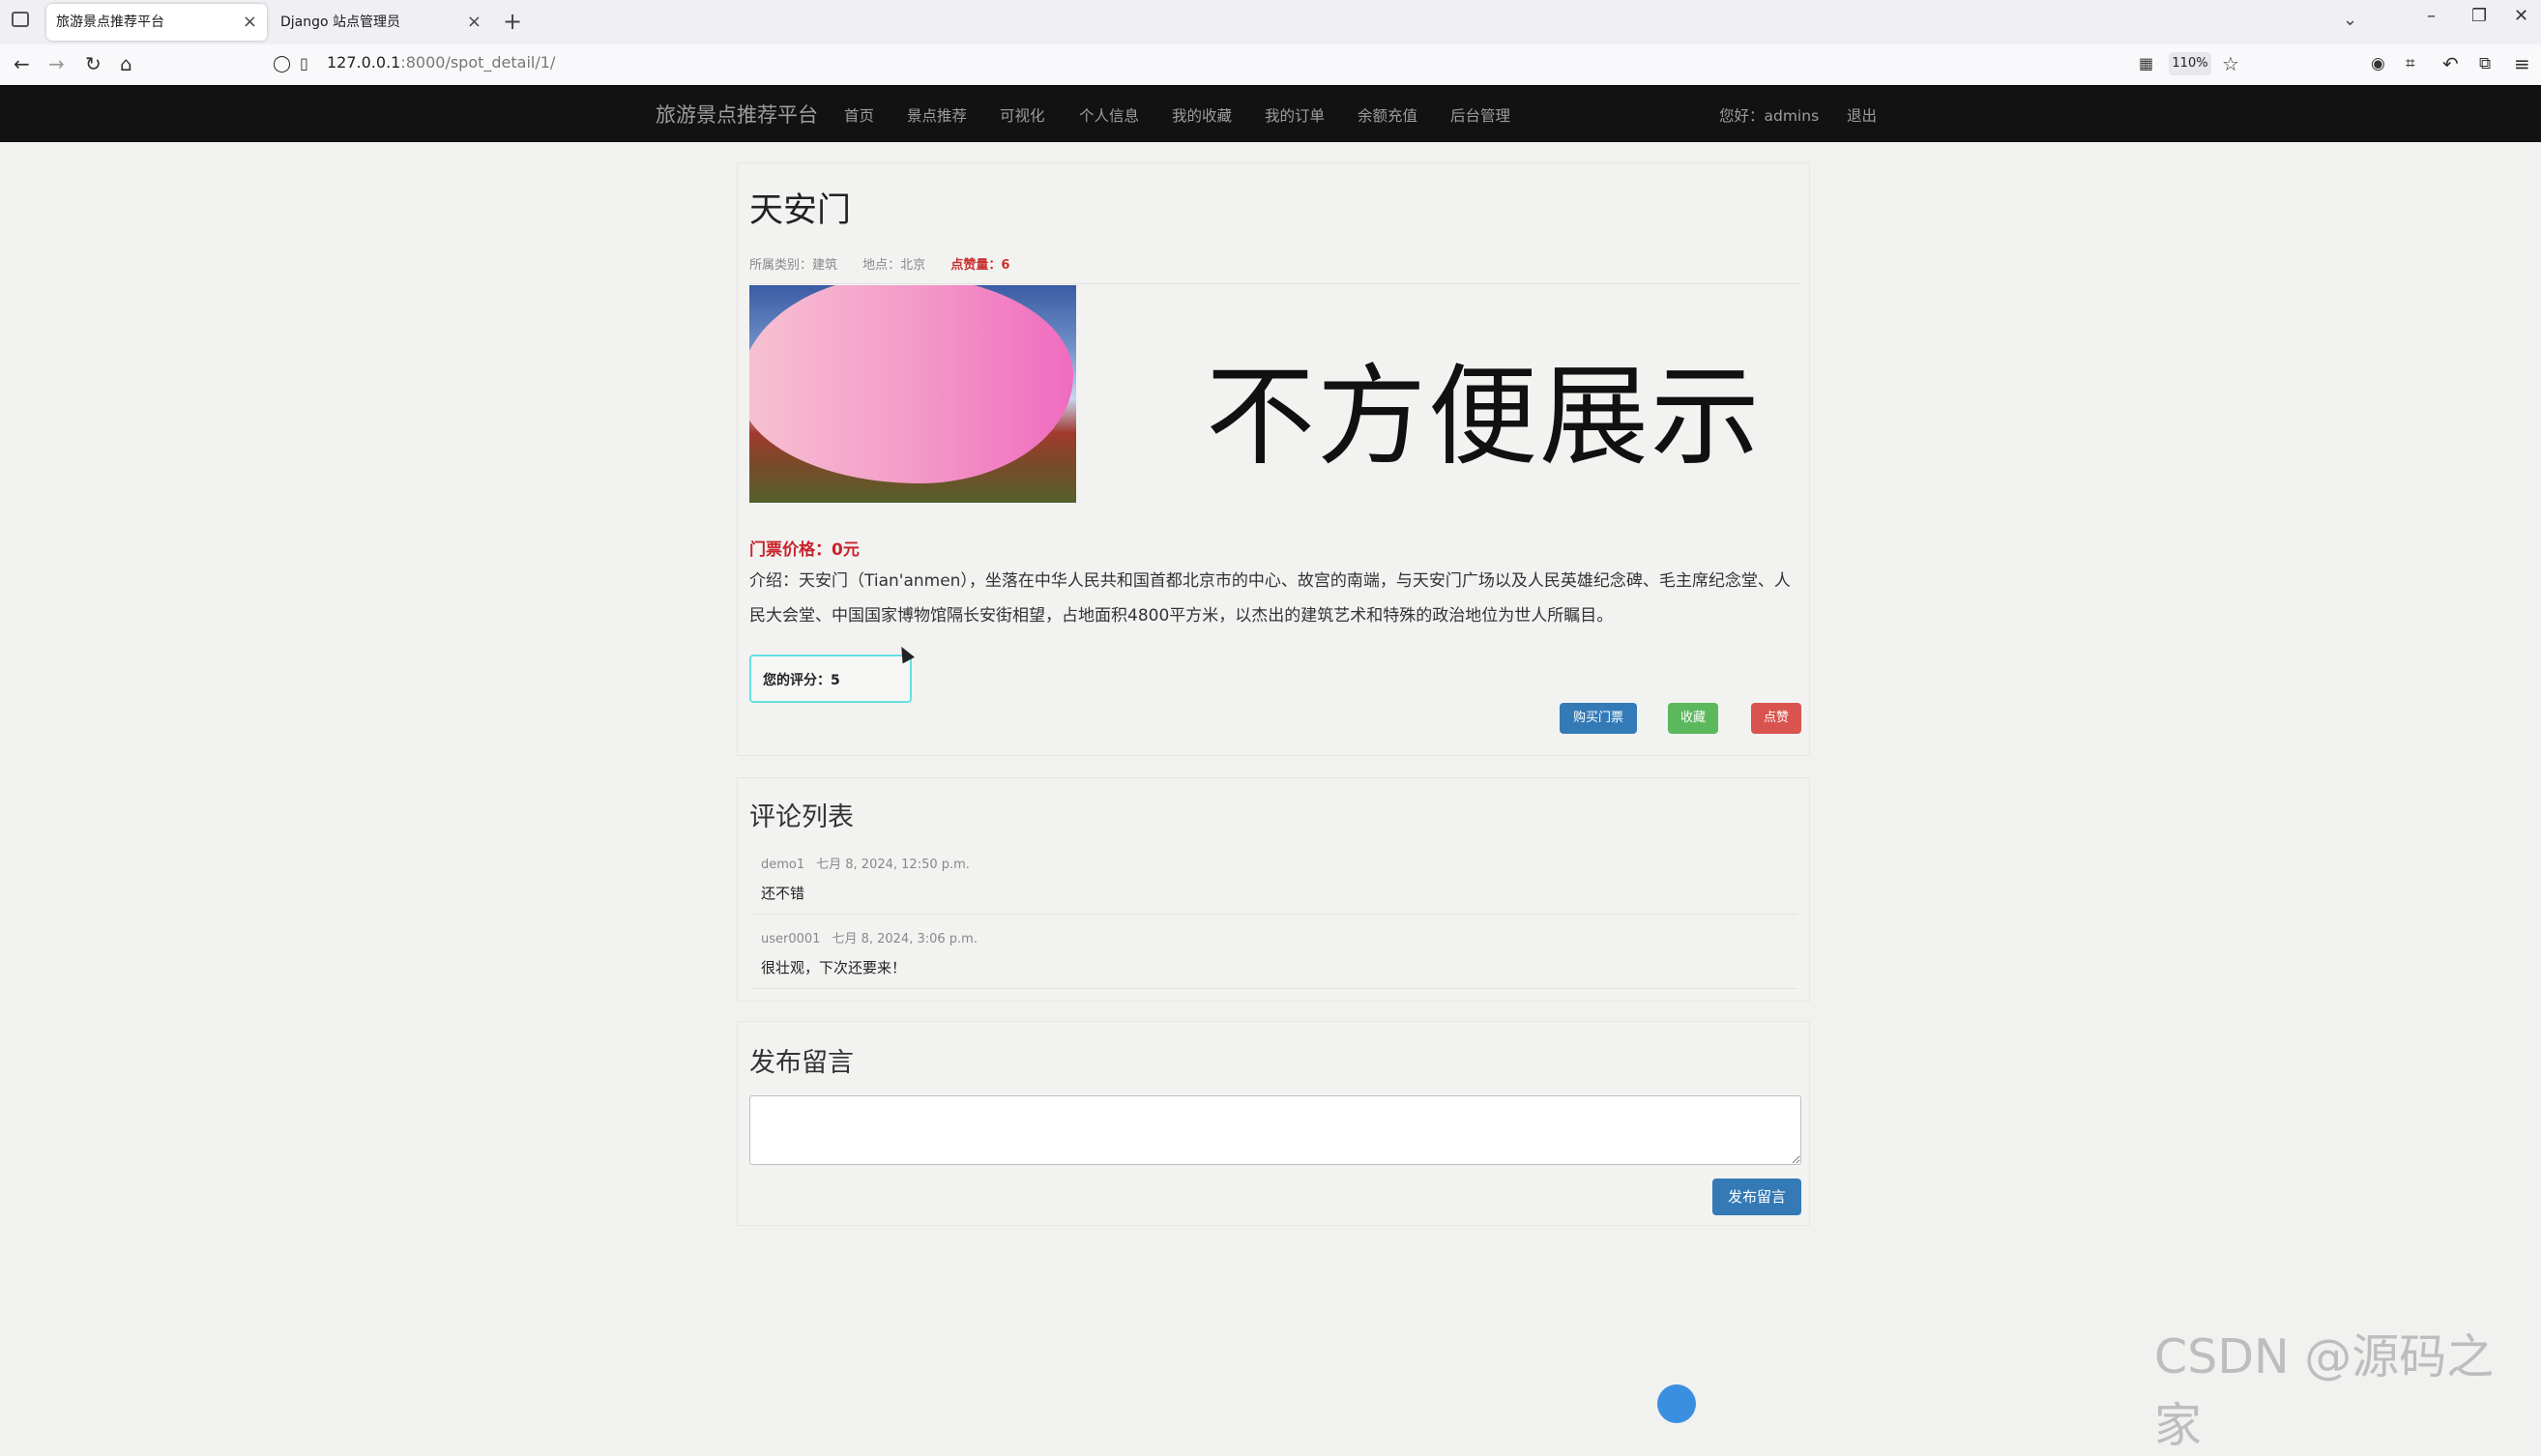 This screenshot has height=1456, width=2541. I want to click on image-caption: 不方便展示, so click(1484, 417).